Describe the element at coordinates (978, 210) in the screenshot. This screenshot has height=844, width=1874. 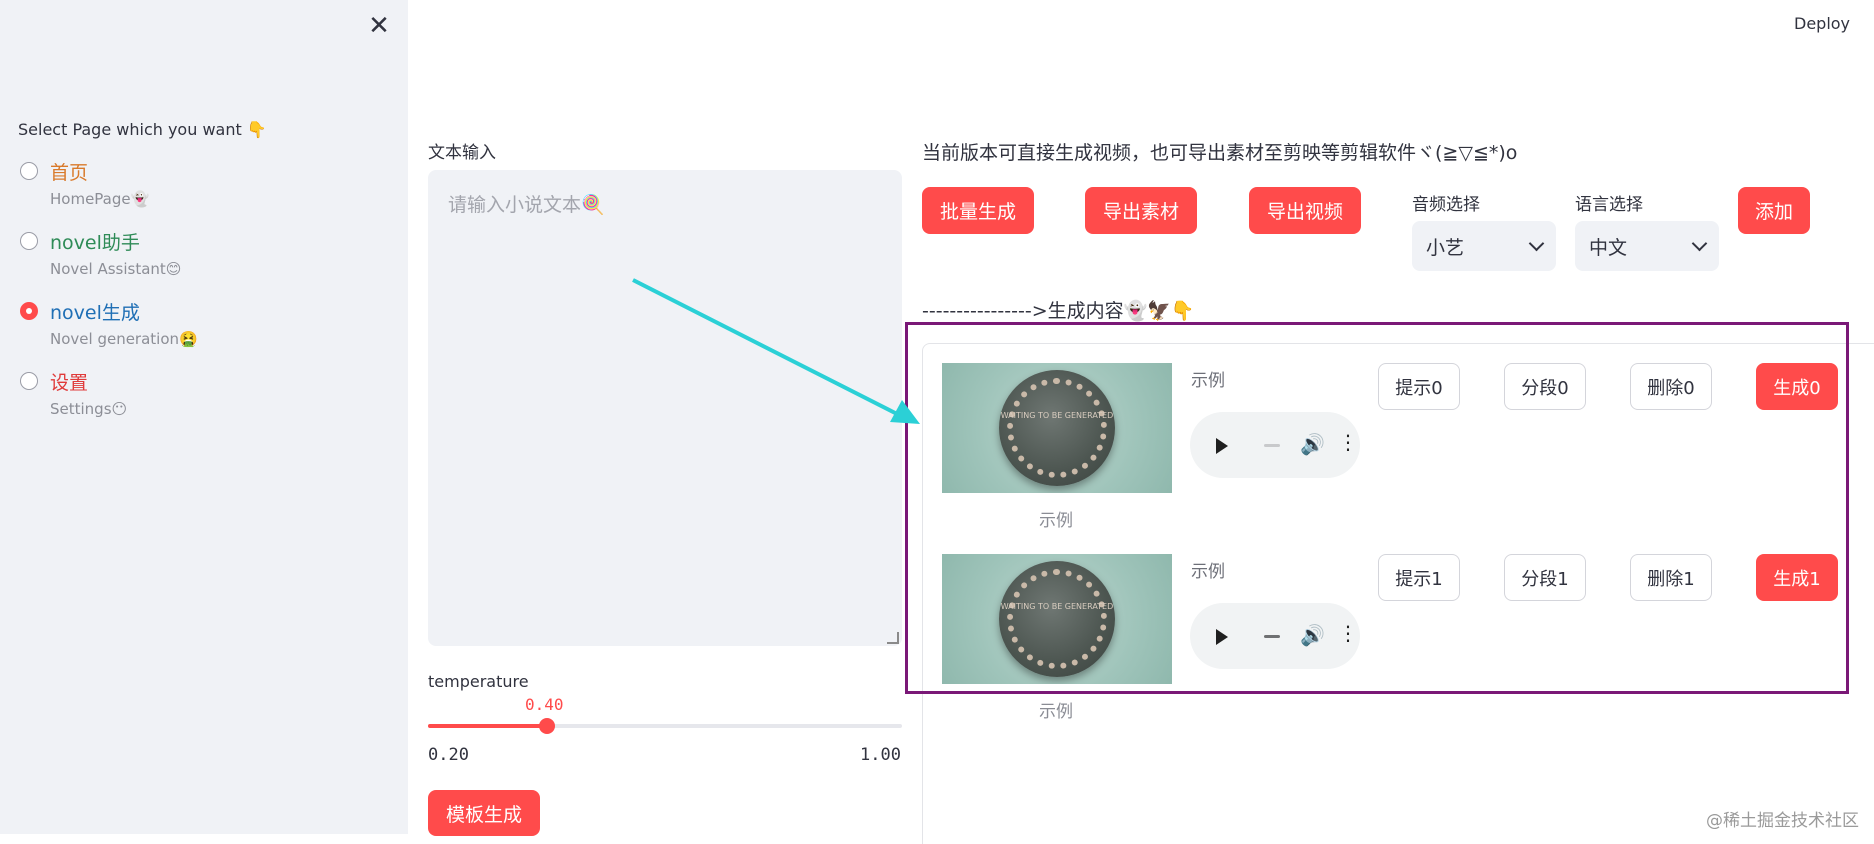
I see `batch-generate-button: 批量生成` at that location.